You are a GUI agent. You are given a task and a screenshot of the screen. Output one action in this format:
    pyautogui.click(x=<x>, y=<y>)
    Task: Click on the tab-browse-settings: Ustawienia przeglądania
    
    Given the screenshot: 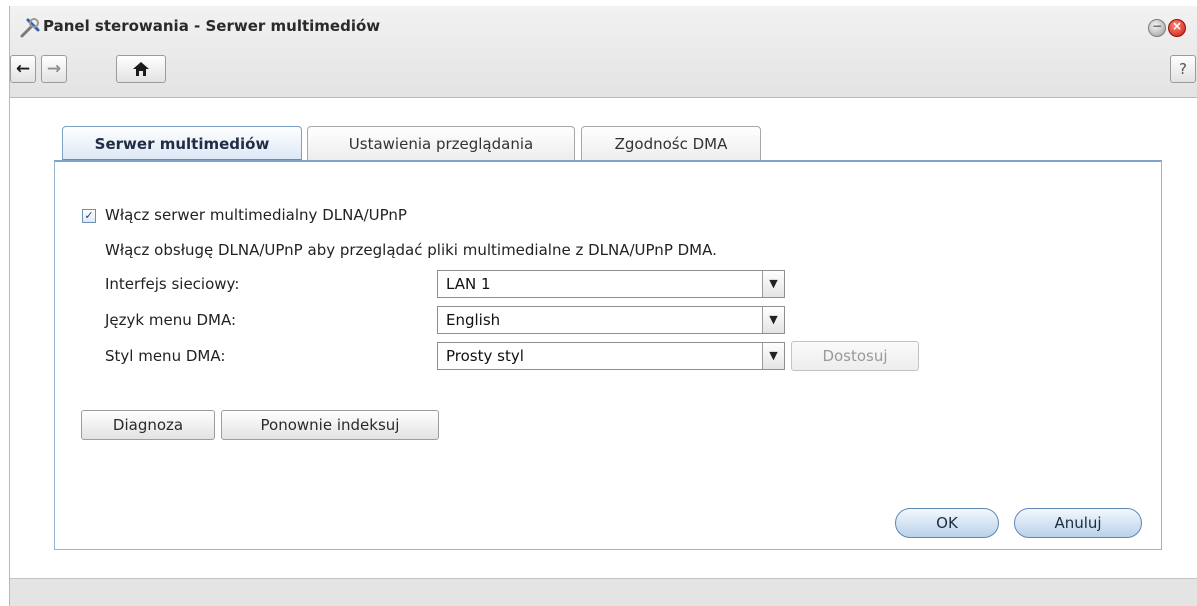 What is the action you would take?
    pyautogui.click(x=441, y=144)
    